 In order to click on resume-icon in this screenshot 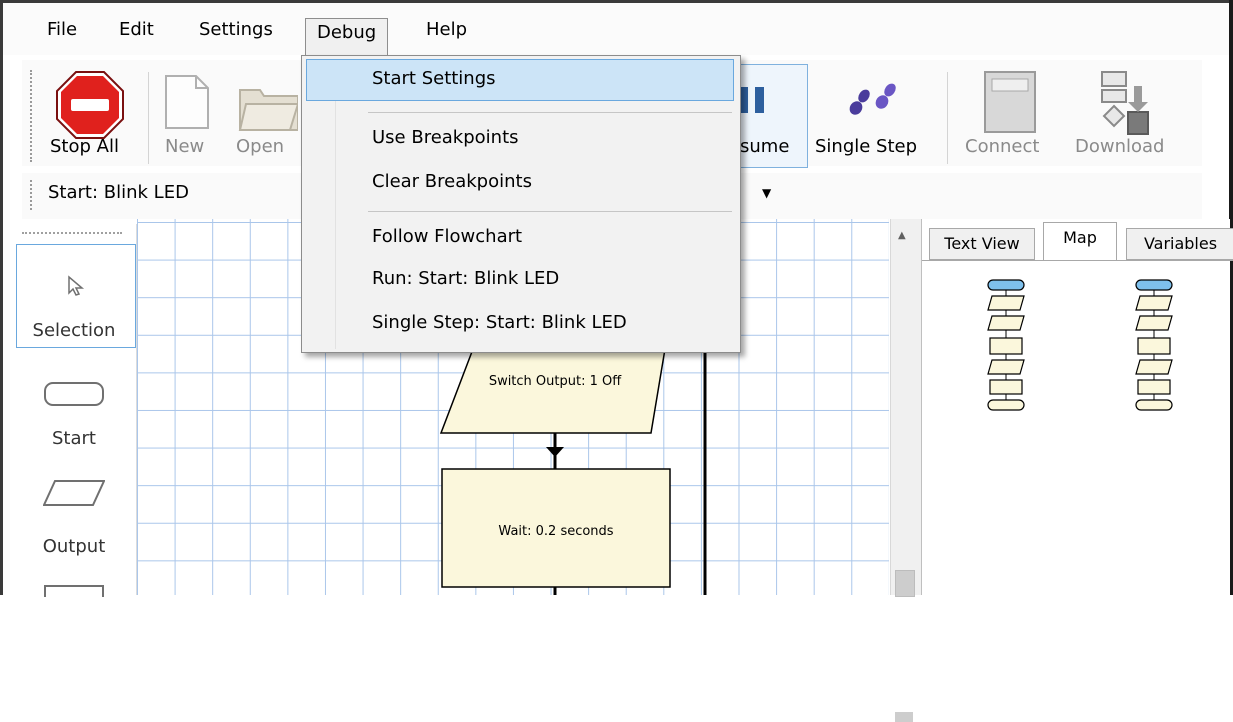, I will do `click(751, 100)`.